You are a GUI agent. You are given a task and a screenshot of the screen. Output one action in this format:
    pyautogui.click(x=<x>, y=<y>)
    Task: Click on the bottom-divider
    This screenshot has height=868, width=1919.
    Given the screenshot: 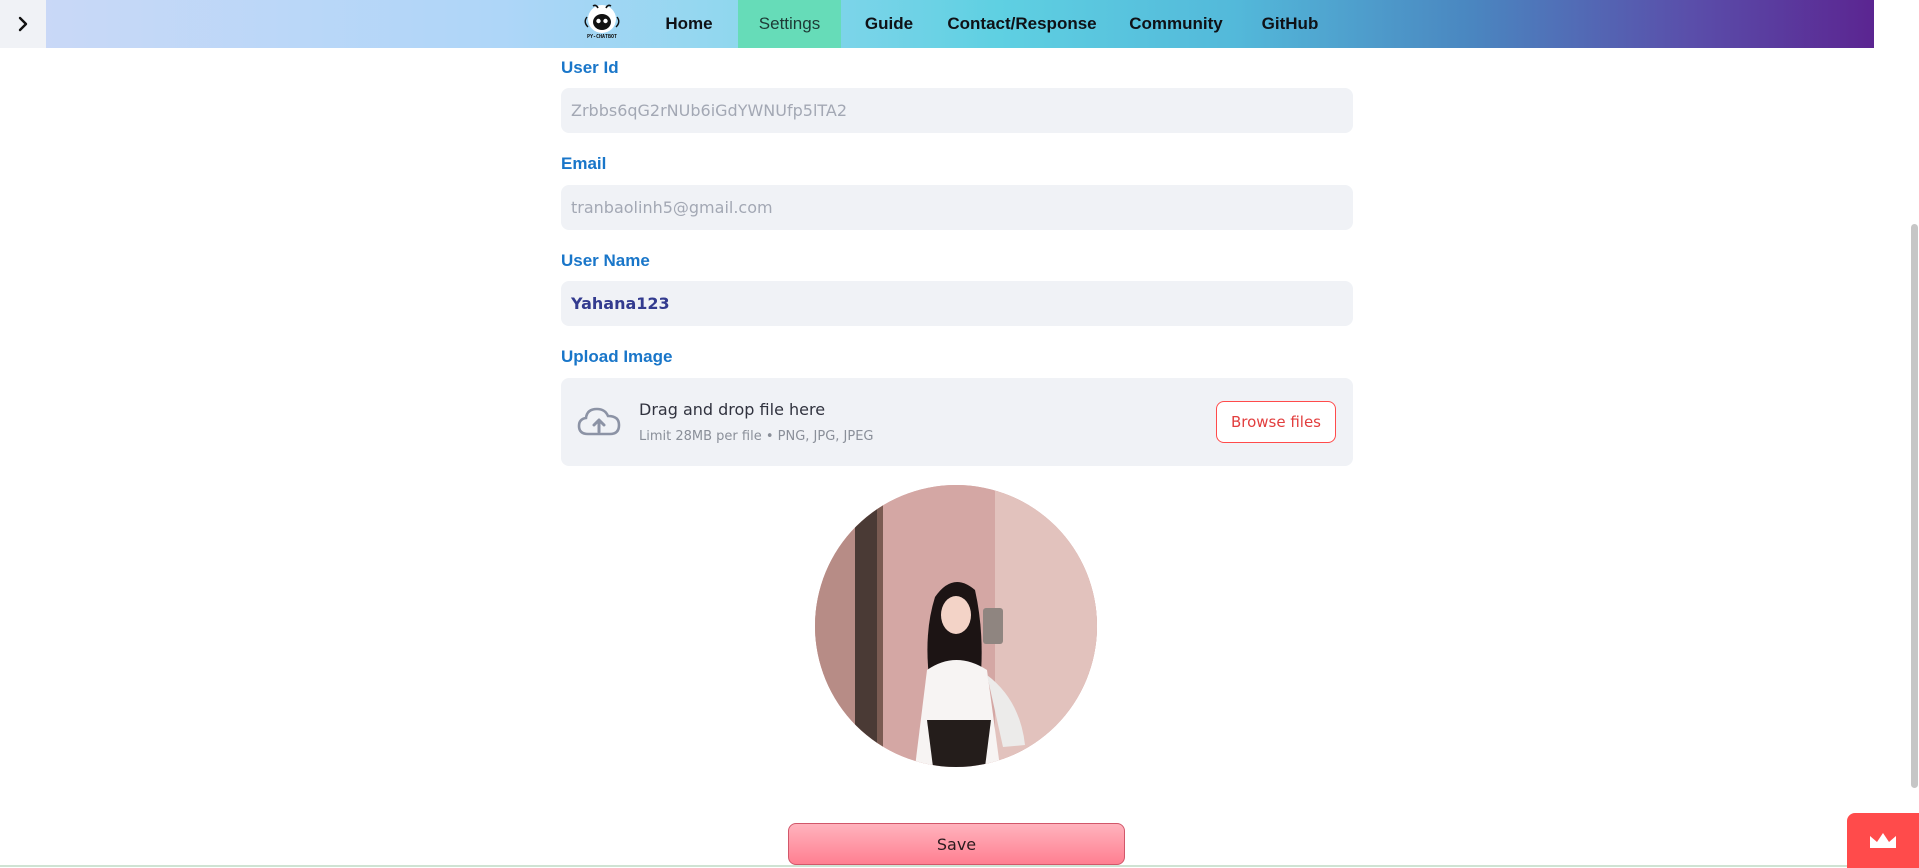 What is the action you would take?
    pyautogui.click(x=937, y=866)
    